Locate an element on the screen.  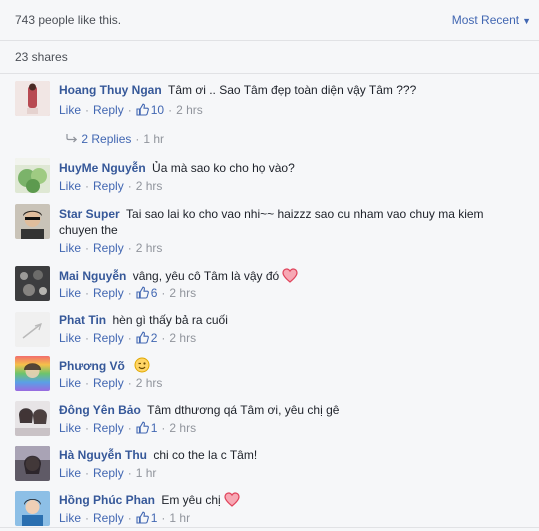
comment-text: hèn gì thấy bả ra cuối is located at coordinates (170, 320).